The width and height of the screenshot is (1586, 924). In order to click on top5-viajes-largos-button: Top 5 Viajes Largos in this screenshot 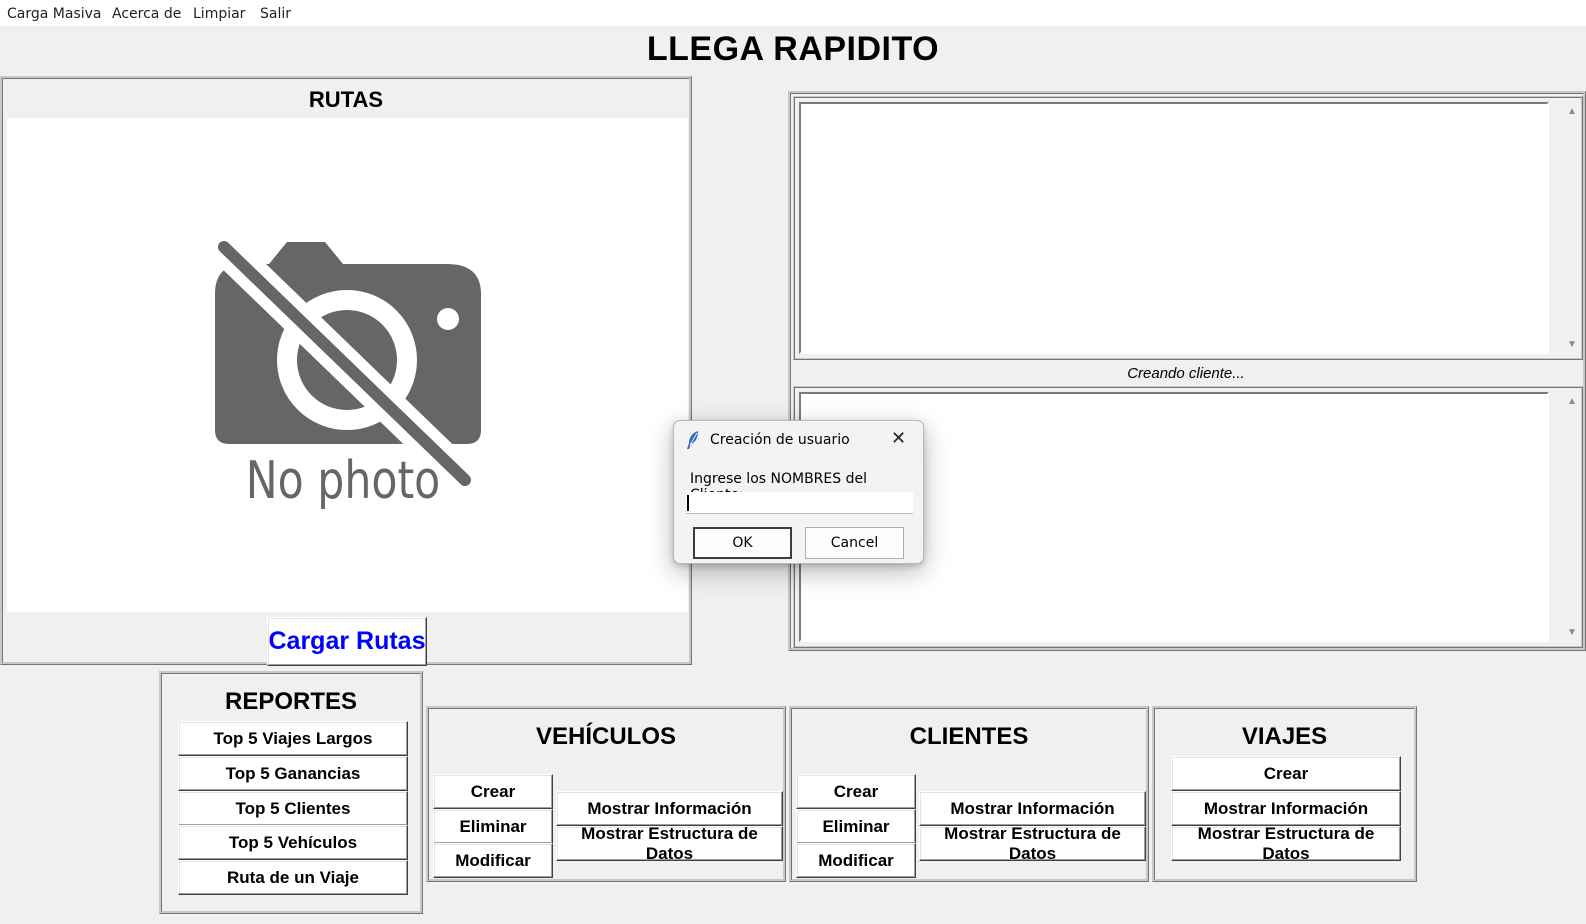, I will do `click(293, 738)`.